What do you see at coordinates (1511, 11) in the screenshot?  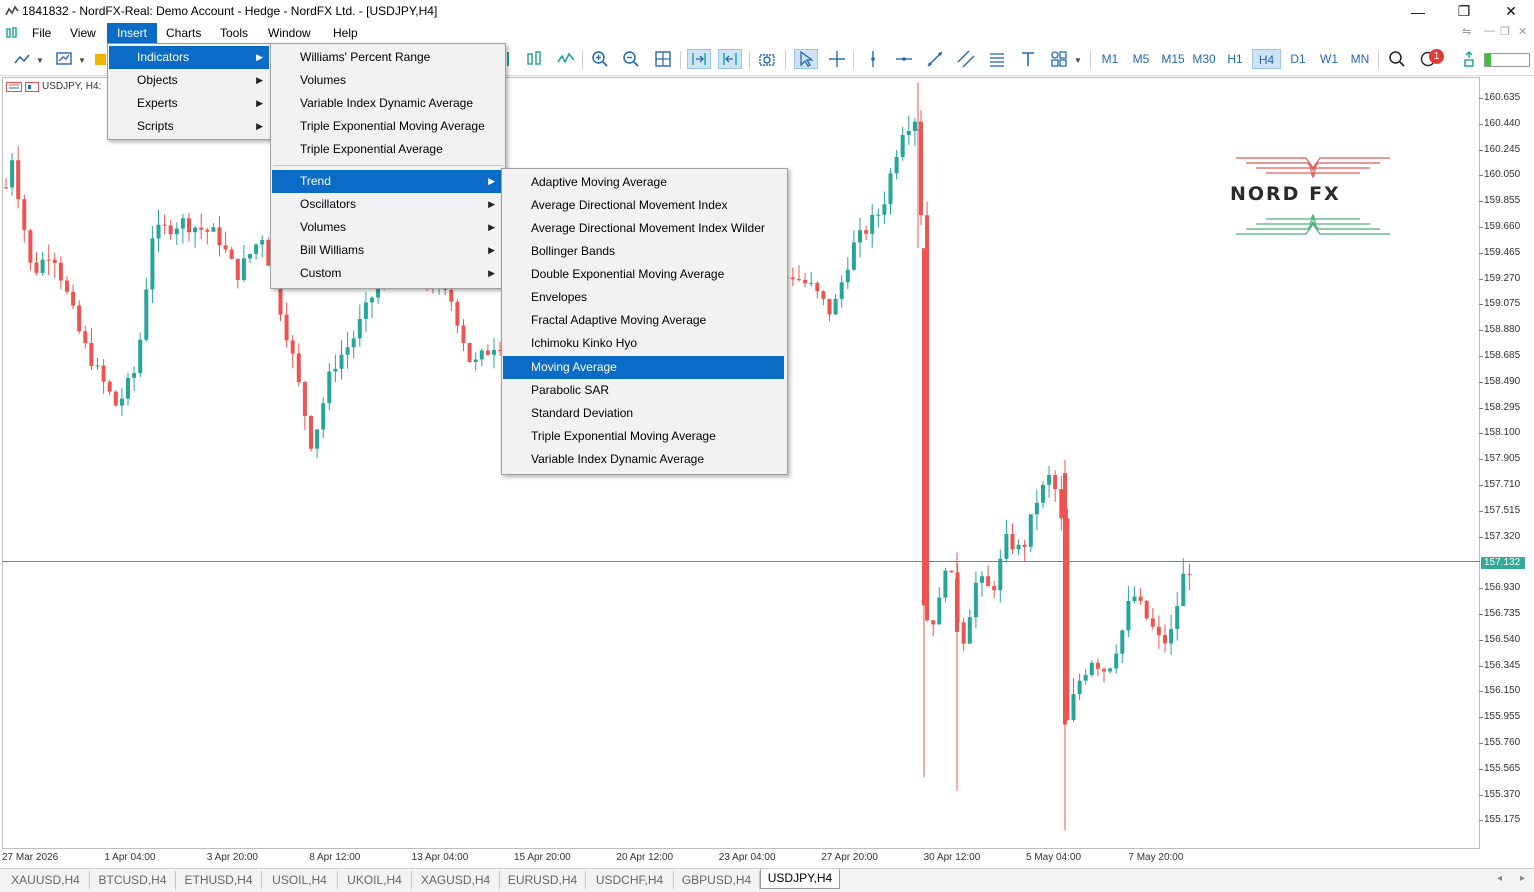 I see `close-button: ✕` at bounding box center [1511, 11].